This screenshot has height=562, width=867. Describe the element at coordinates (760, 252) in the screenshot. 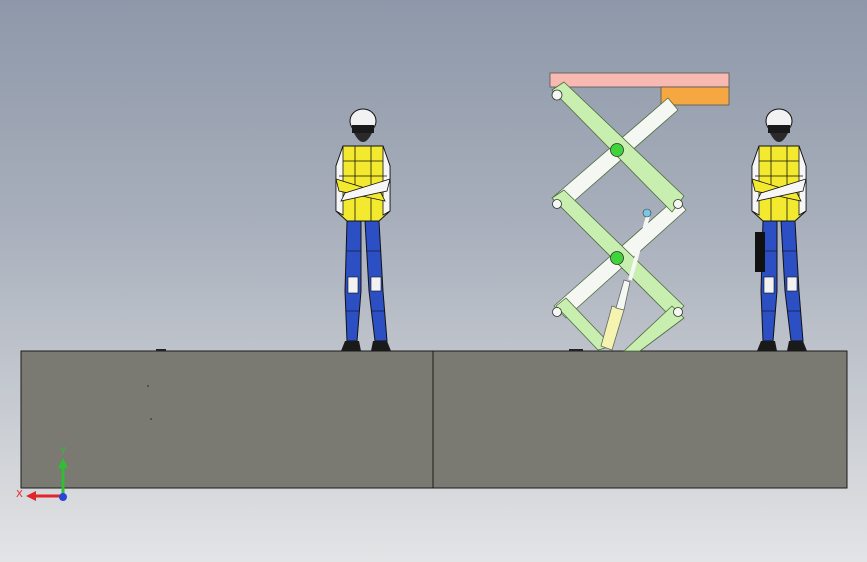

I see `worker-right-dark-patch` at that location.